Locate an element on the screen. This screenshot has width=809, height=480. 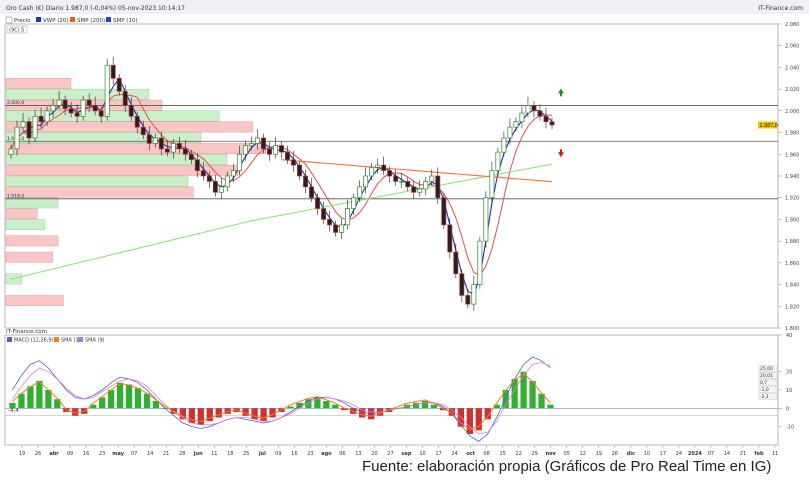
macd-legend-macd: MACD (12,26,9) is located at coordinates (34, 341).